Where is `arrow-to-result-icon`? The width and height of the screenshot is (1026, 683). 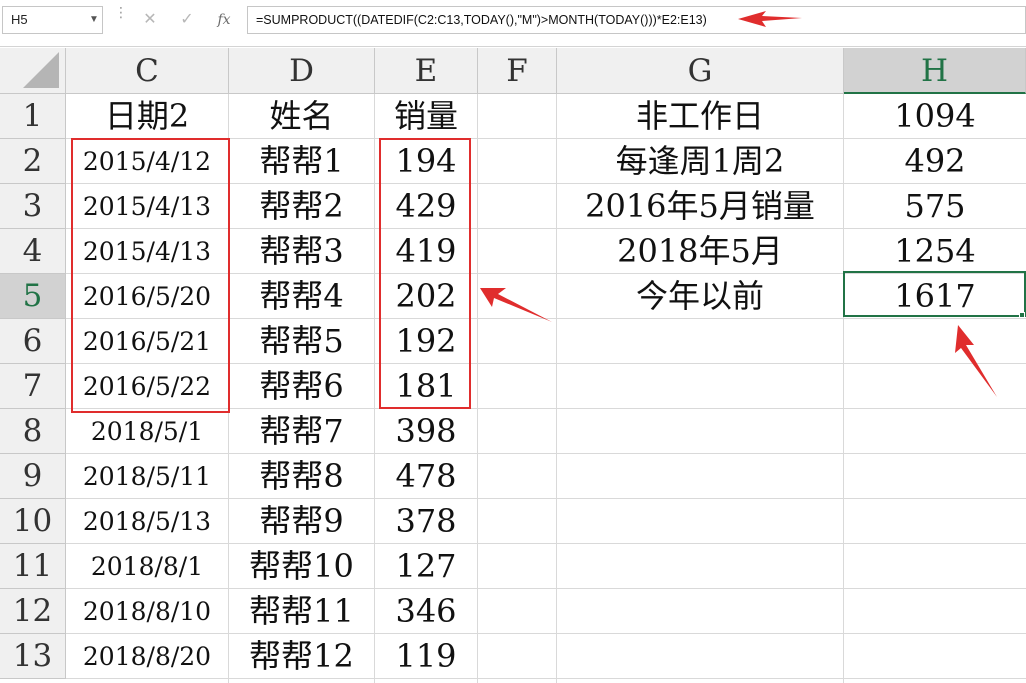 arrow-to-result-icon is located at coordinates (976, 361).